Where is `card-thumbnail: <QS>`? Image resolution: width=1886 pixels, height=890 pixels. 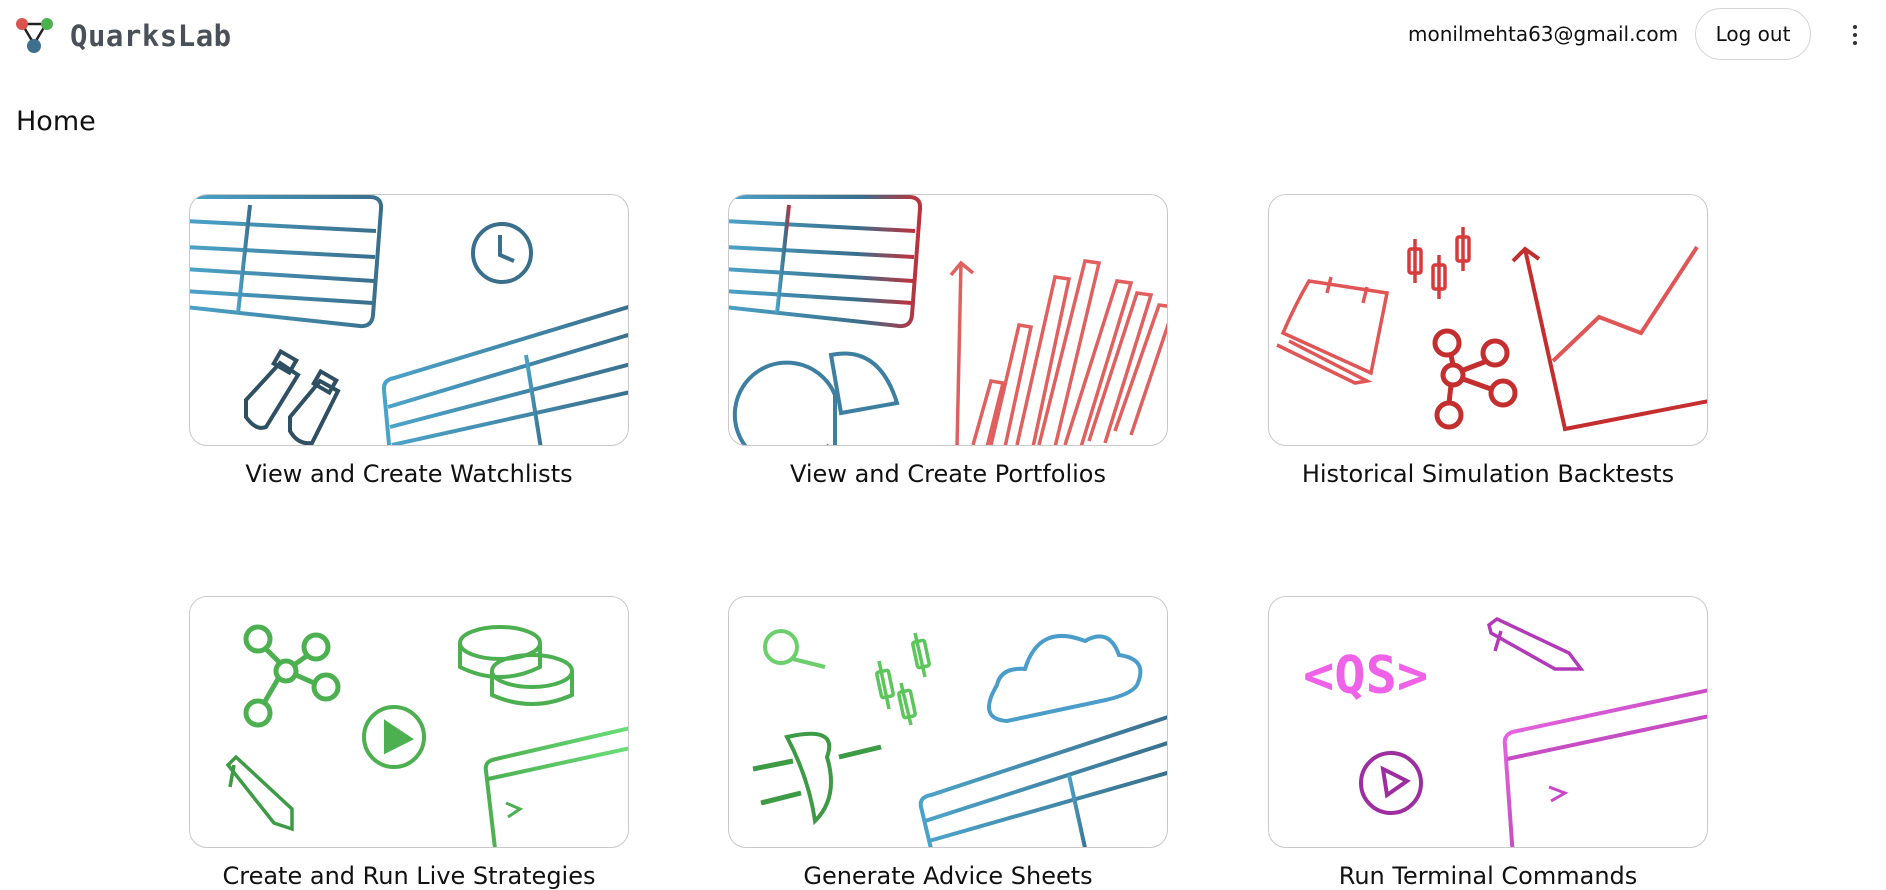 card-thumbnail: <QS> is located at coordinates (1488, 722).